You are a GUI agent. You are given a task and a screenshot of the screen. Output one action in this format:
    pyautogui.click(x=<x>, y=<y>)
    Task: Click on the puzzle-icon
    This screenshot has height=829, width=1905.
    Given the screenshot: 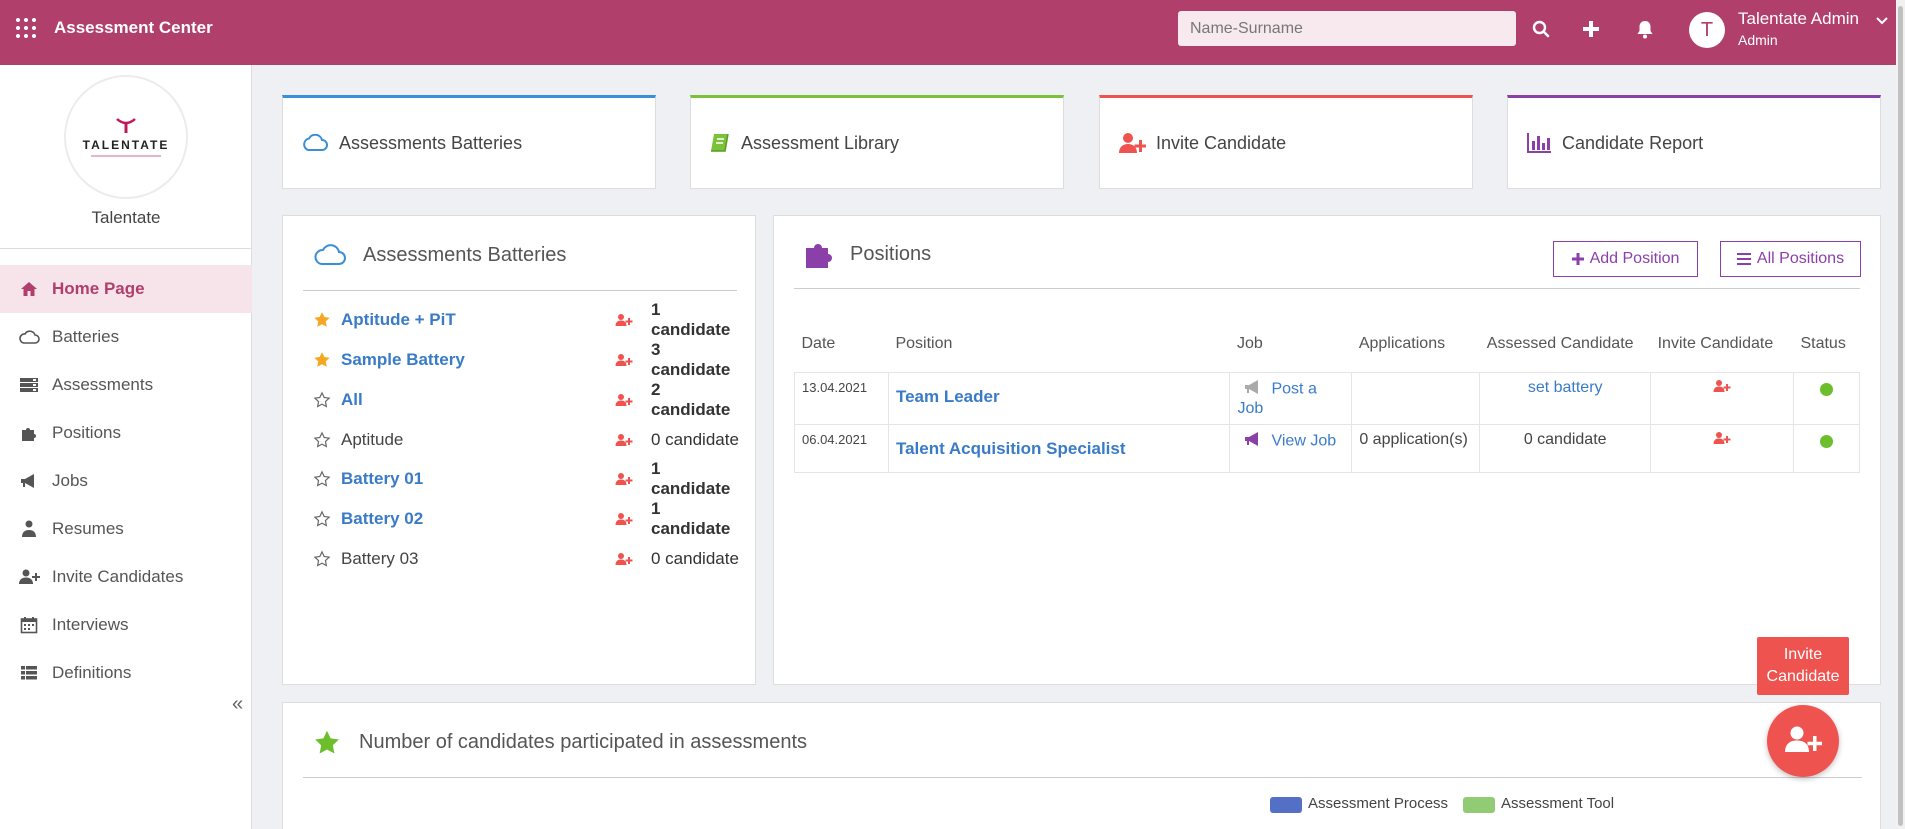 What is the action you would take?
    pyautogui.click(x=819, y=257)
    